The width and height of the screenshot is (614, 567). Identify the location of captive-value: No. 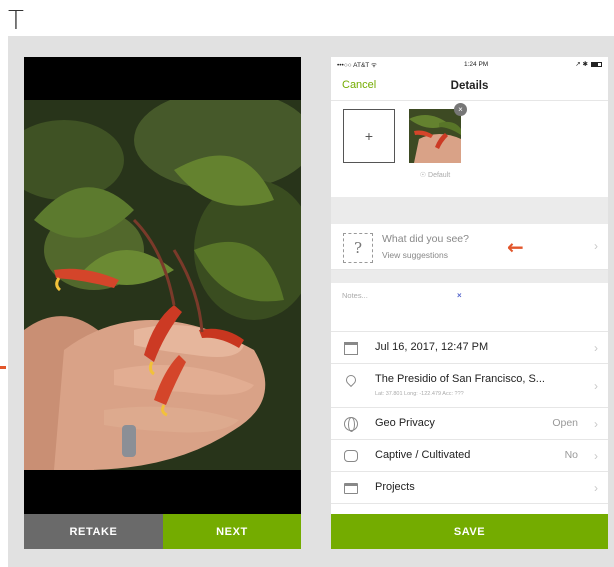
(571, 455).